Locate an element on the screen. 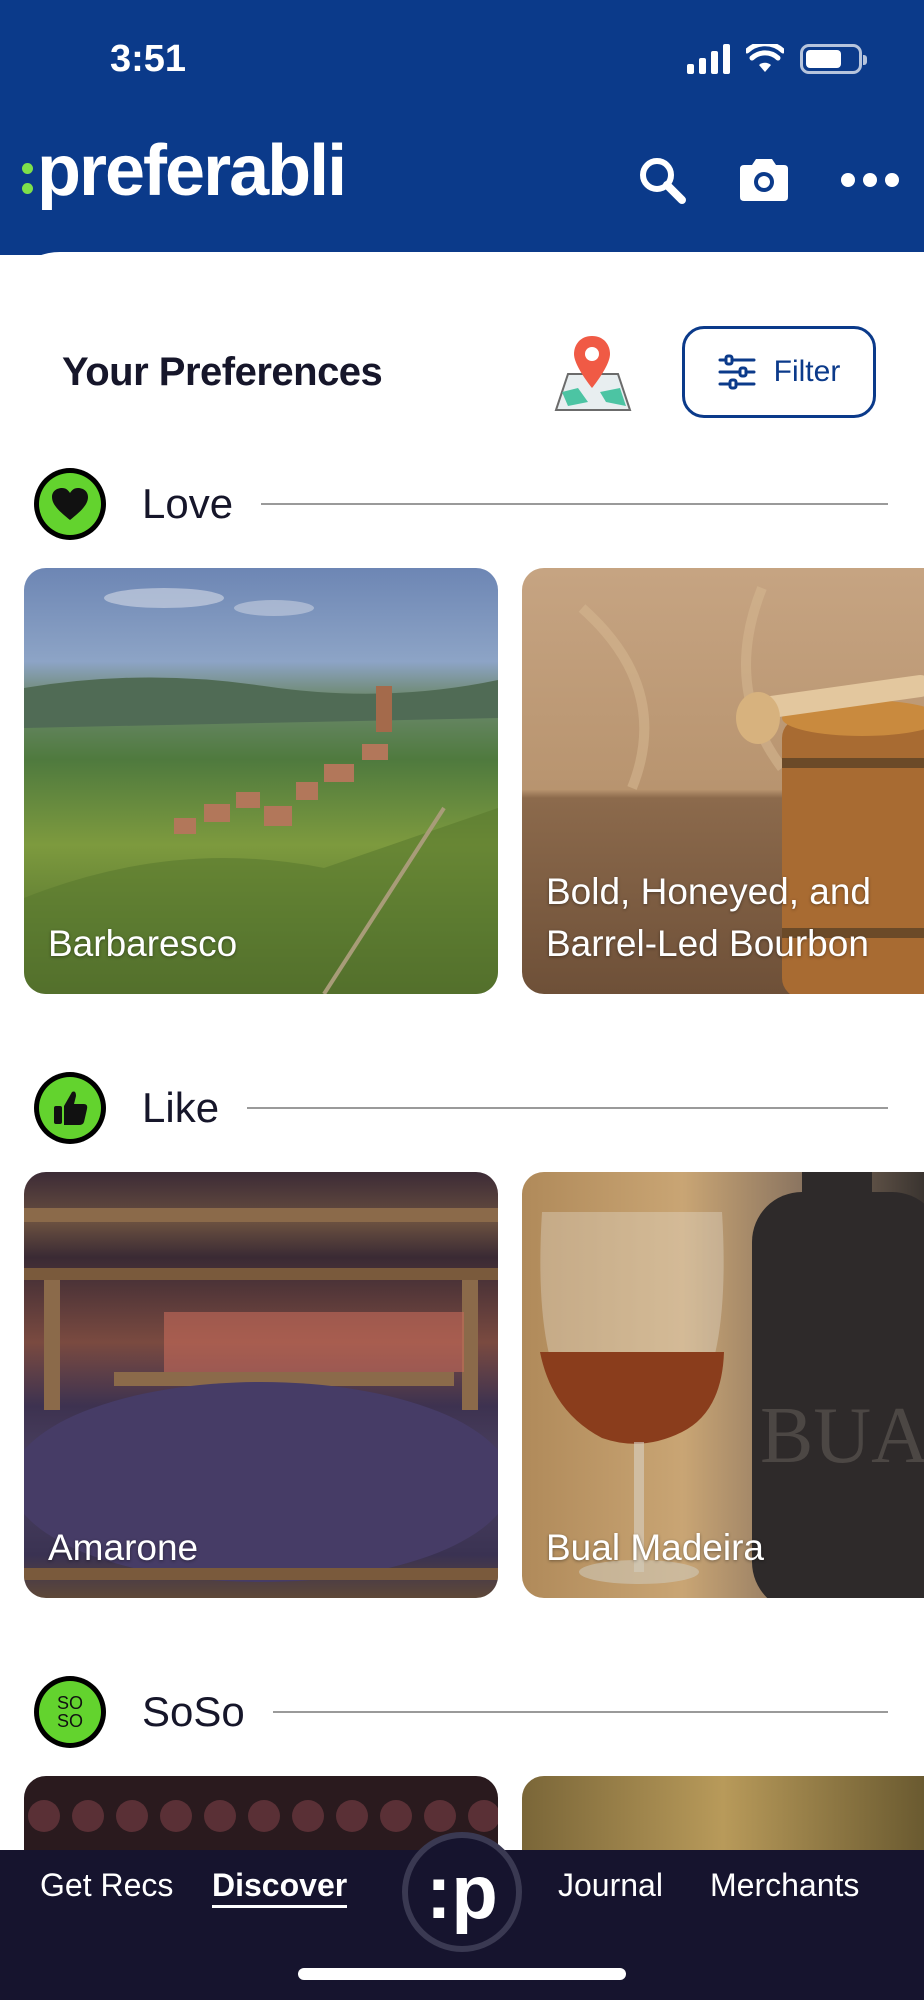 This screenshot has width=924, height=2000. page-title: Your Preferences is located at coordinates (222, 372).